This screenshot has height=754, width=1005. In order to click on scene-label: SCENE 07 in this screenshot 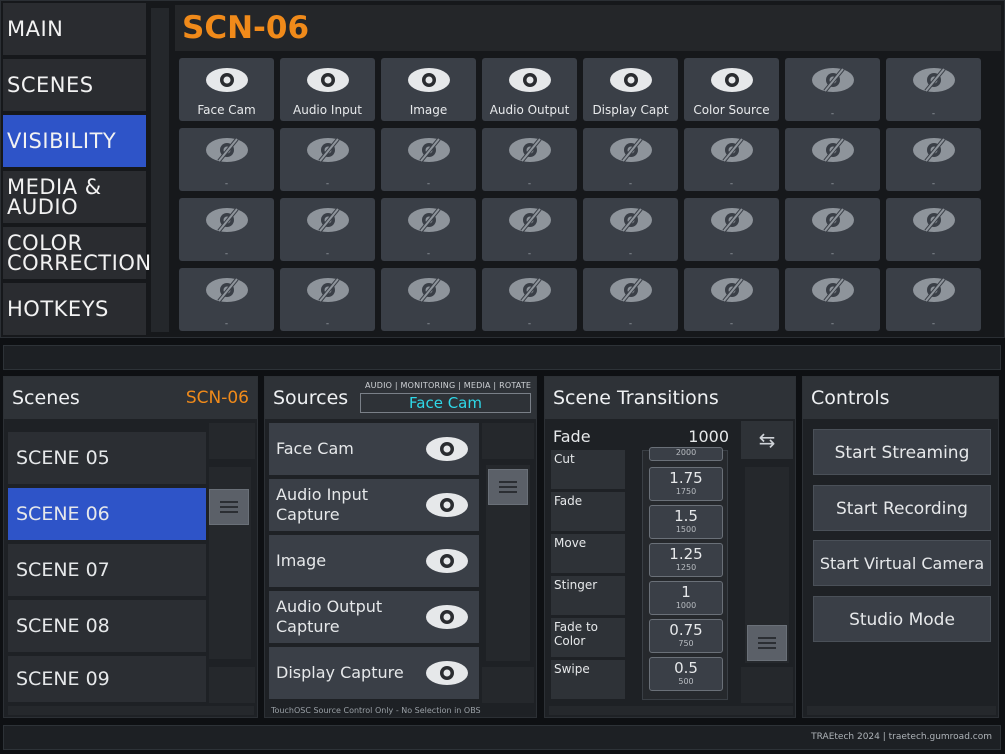, I will do `click(63, 570)`.